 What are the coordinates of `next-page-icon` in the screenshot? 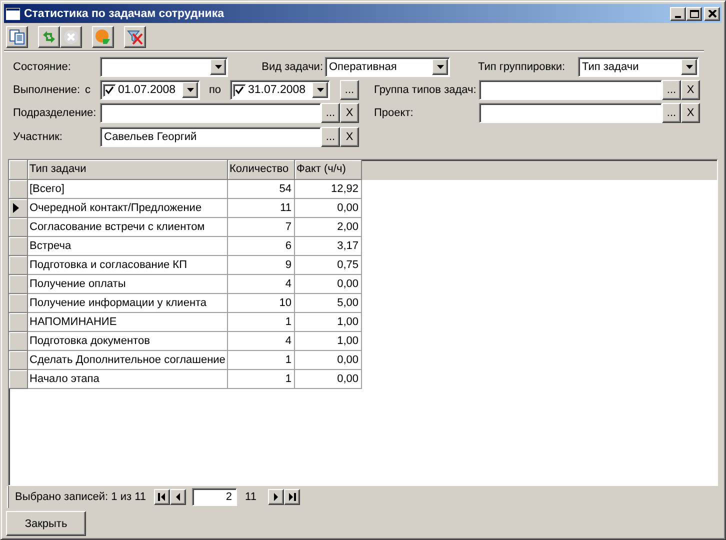 It's located at (276, 497).